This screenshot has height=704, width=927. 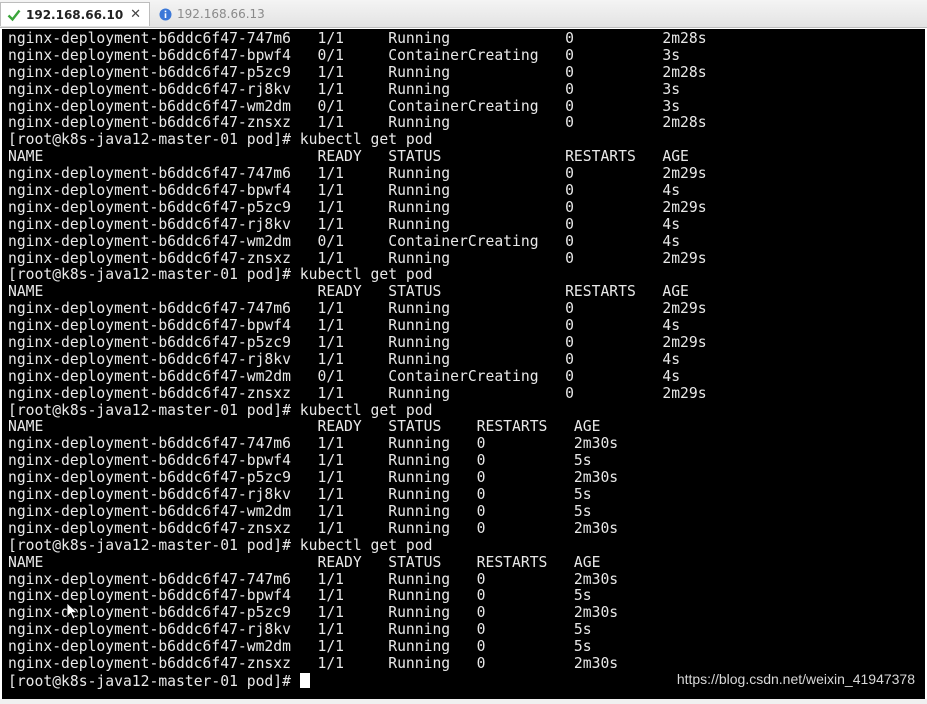 I want to click on tab-label: 192.168.66.10, so click(x=75, y=14).